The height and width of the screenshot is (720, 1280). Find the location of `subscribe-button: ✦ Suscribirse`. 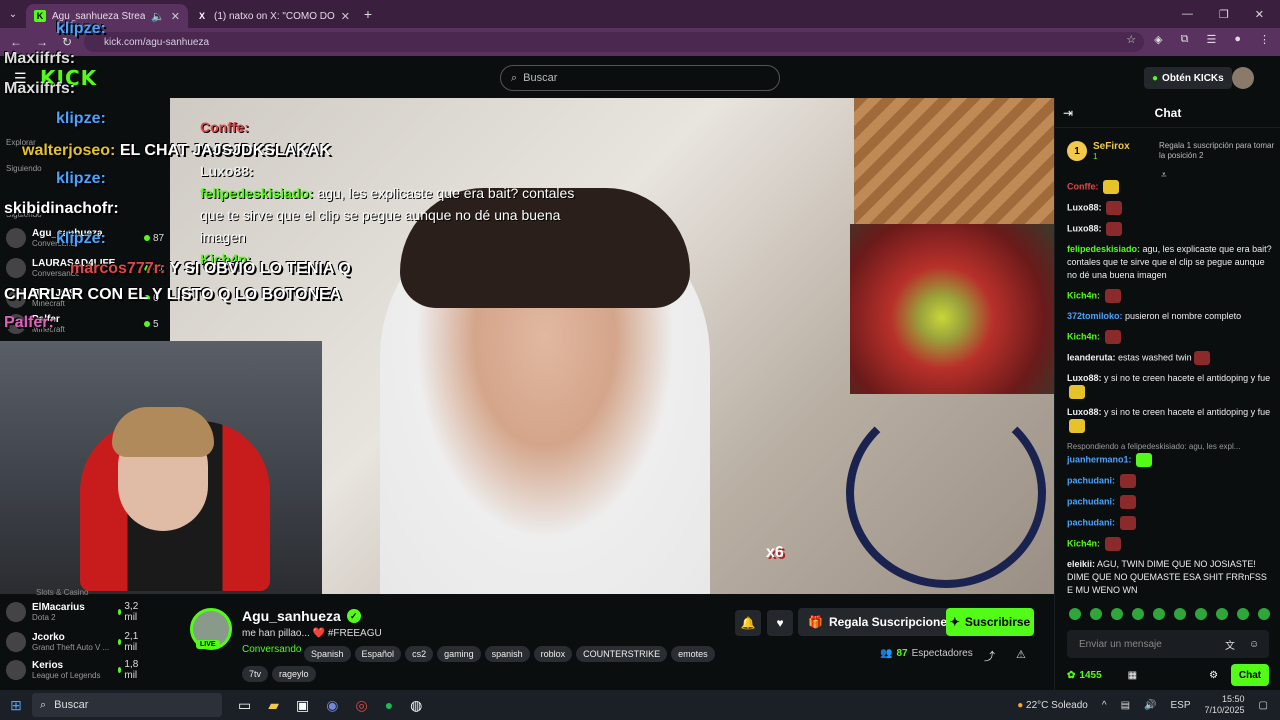

subscribe-button: ✦ Suscribirse is located at coordinates (990, 622).